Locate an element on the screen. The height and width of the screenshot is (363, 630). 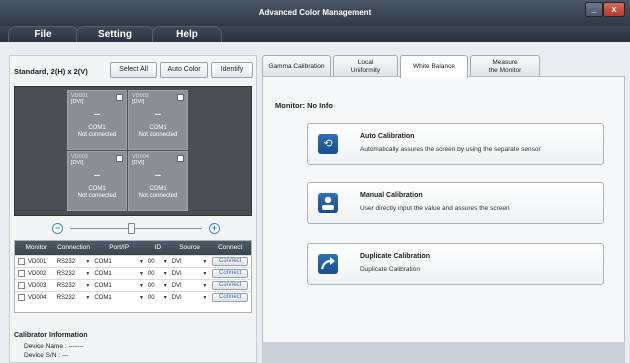
table-row: VD003 RS232 ▼ COM1 ▼ 00 ▼ DVI ▼ Connect is located at coordinates (133, 285).